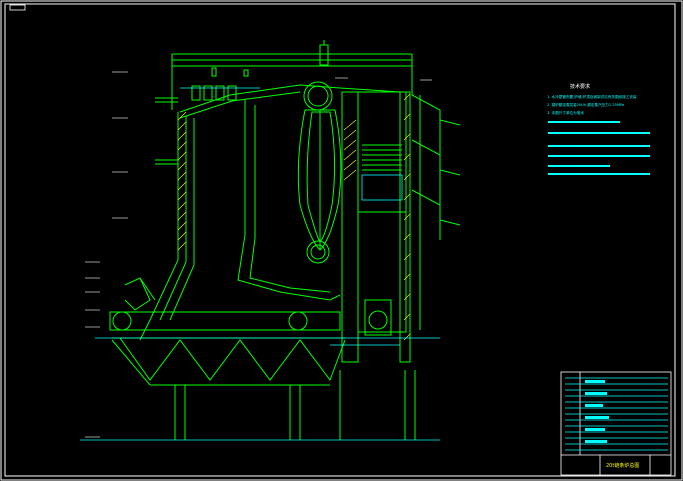 The height and width of the screenshot is (481, 683). What do you see at coordinates (565, 112) in the screenshot?
I see `notes-line-3: 3. 本图尺寸单位为毫米` at bounding box center [565, 112].